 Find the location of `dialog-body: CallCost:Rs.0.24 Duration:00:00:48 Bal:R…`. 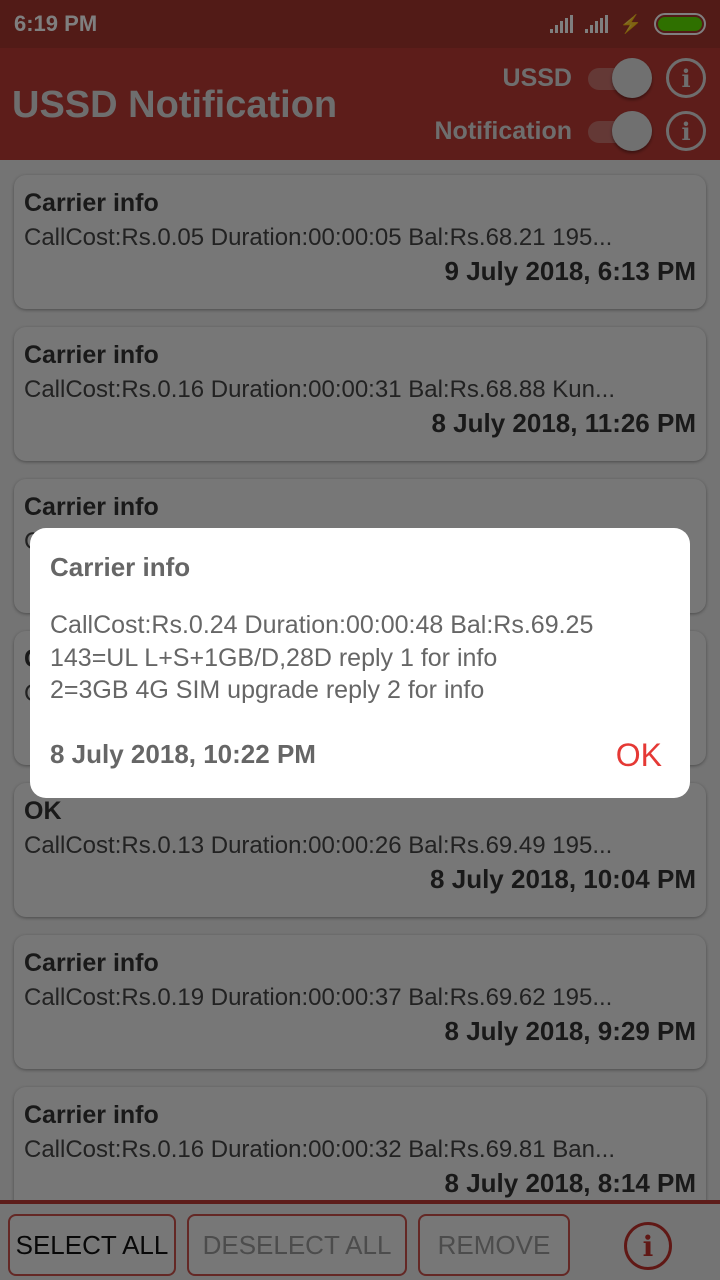

dialog-body: CallCost:Rs.0.24 Duration:00:00:48 Bal:R… is located at coordinates (322, 657).